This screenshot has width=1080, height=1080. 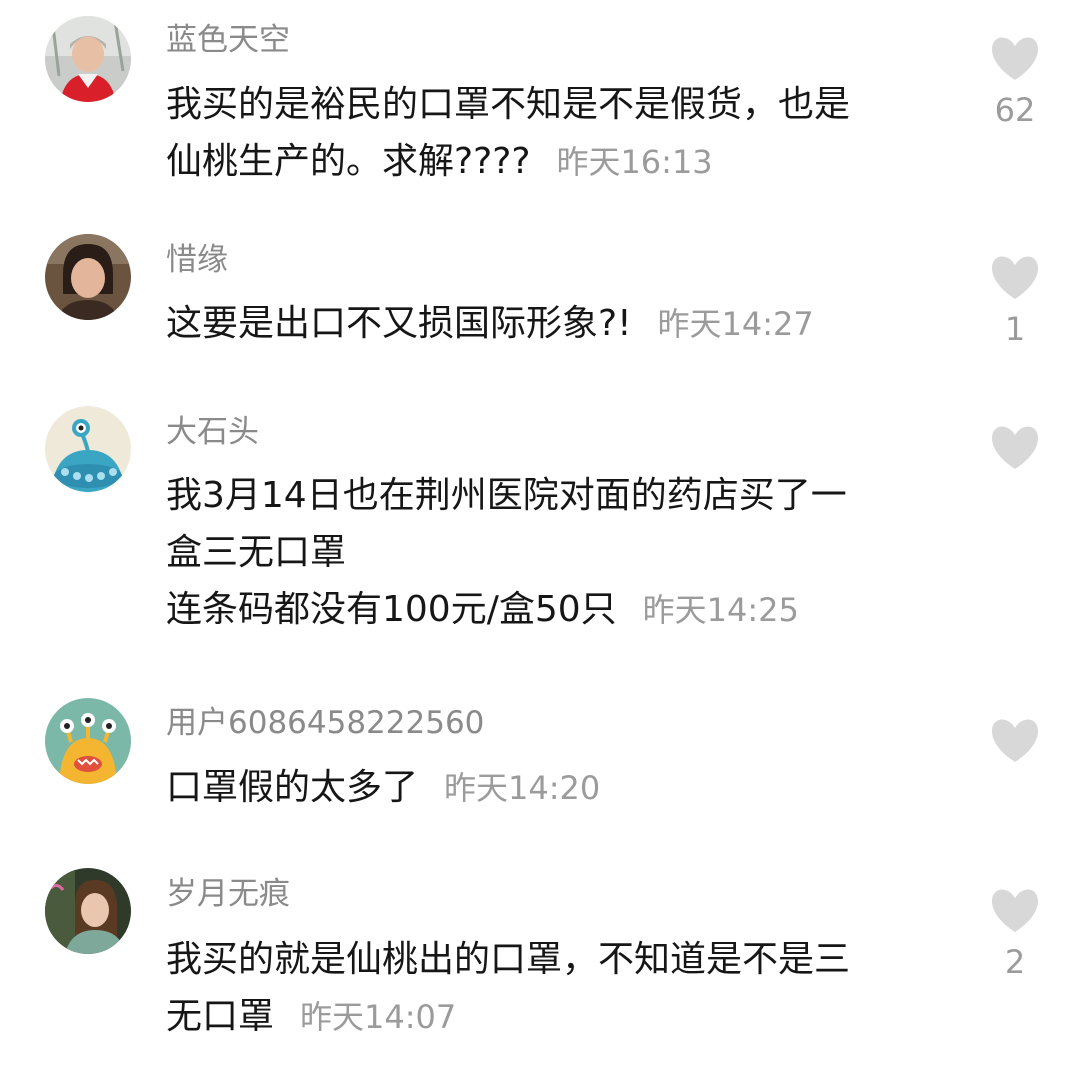 I want to click on comment-line: 这要是出口不又损国际形象?! 昨天14:27, so click(x=566, y=324).